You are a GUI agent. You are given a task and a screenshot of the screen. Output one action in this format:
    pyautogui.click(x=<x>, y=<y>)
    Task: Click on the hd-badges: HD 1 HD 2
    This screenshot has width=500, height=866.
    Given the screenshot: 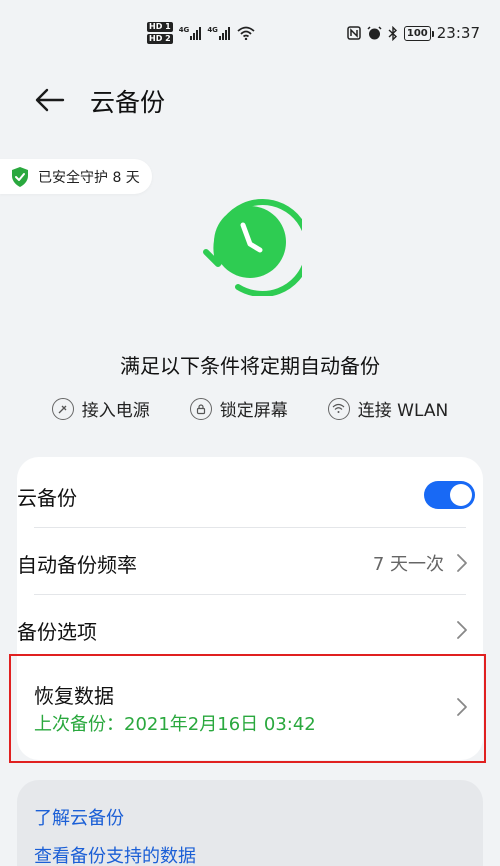 What is the action you would take?
    pyautogui.click(x=160, y=33)
    